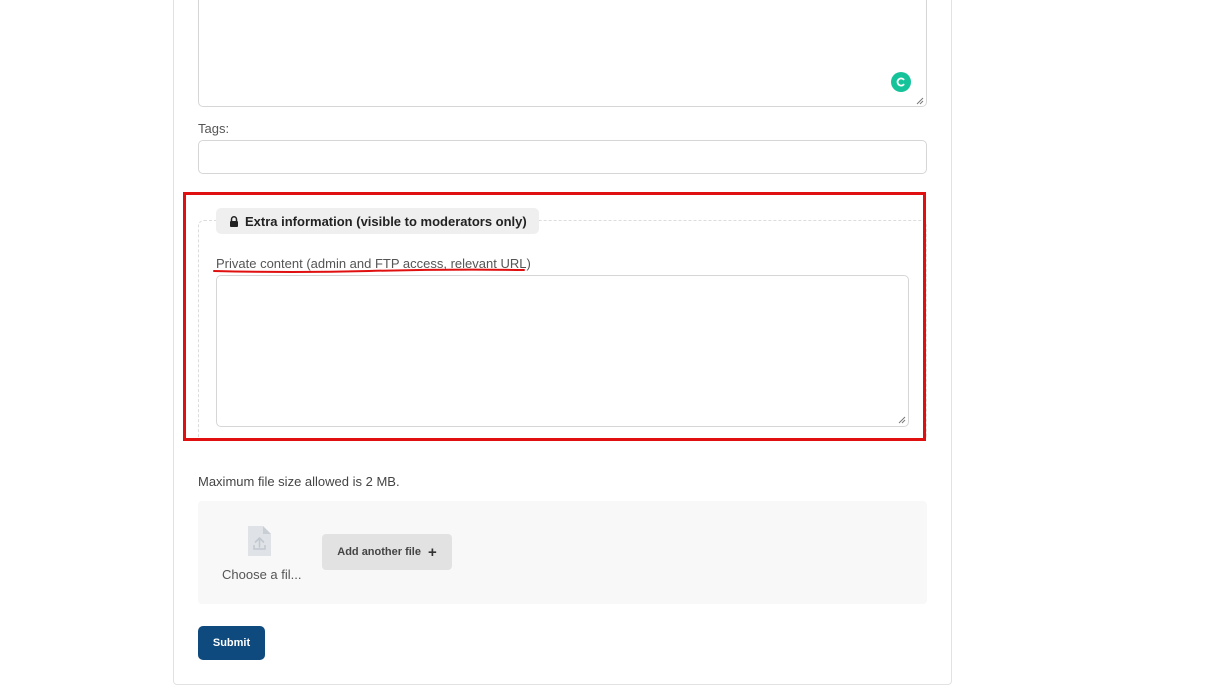 This screenshot has height=692, width=1227. I want to click on add-another-file-button: Add another file +, so click(387, 552).